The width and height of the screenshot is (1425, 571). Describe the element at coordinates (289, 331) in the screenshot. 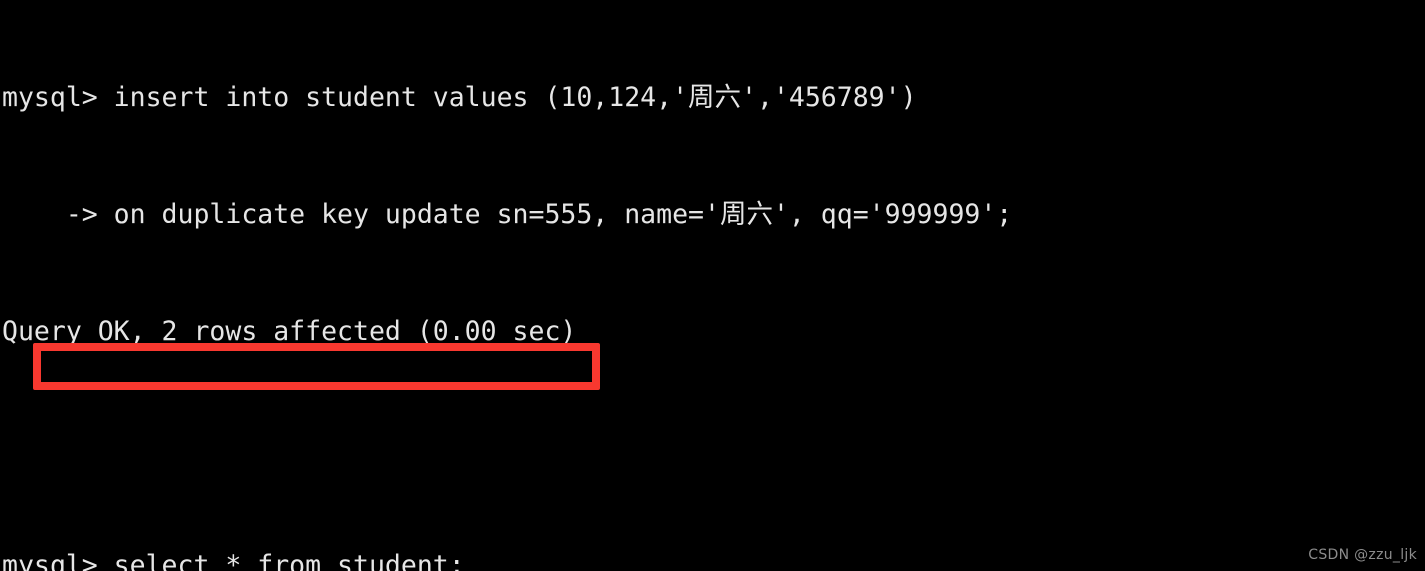

I see `terminal-line-query-ok: Query OK, 2 rows affected (0.00 sec)` at that location.